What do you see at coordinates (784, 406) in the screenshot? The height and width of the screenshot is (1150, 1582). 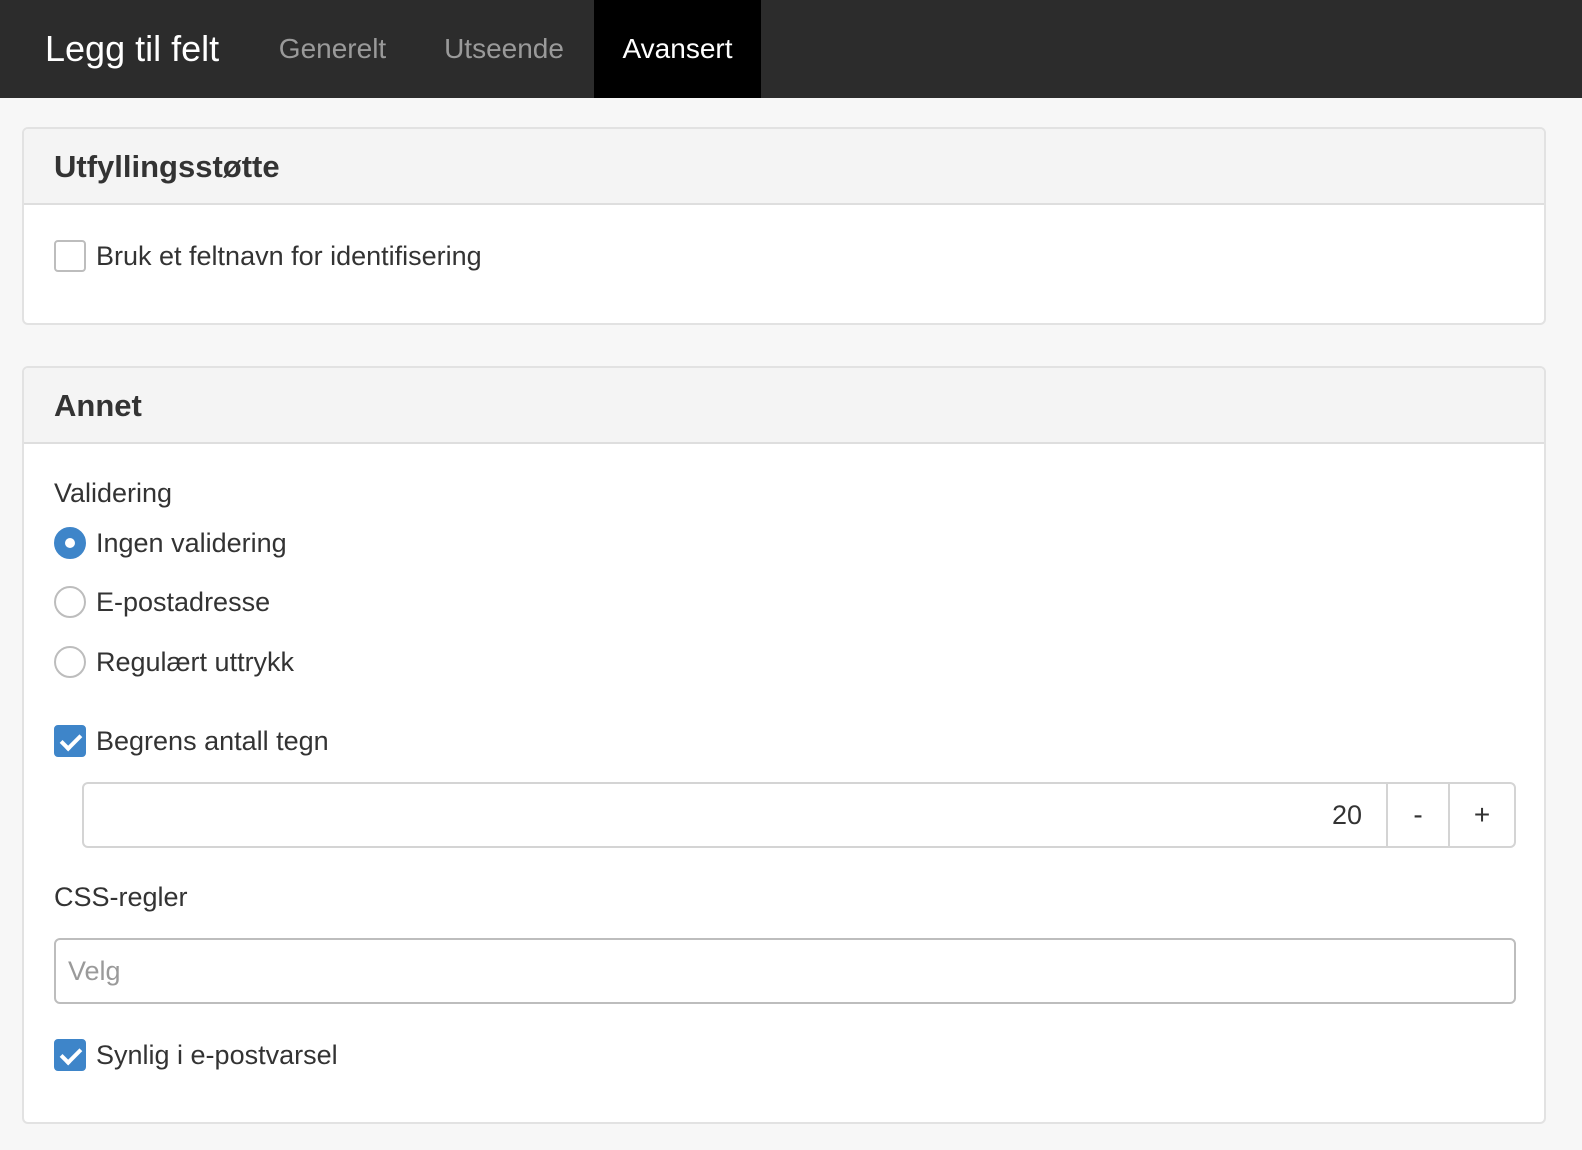 I see `other-panel-title: Annet` at bounding box center [784, 406].